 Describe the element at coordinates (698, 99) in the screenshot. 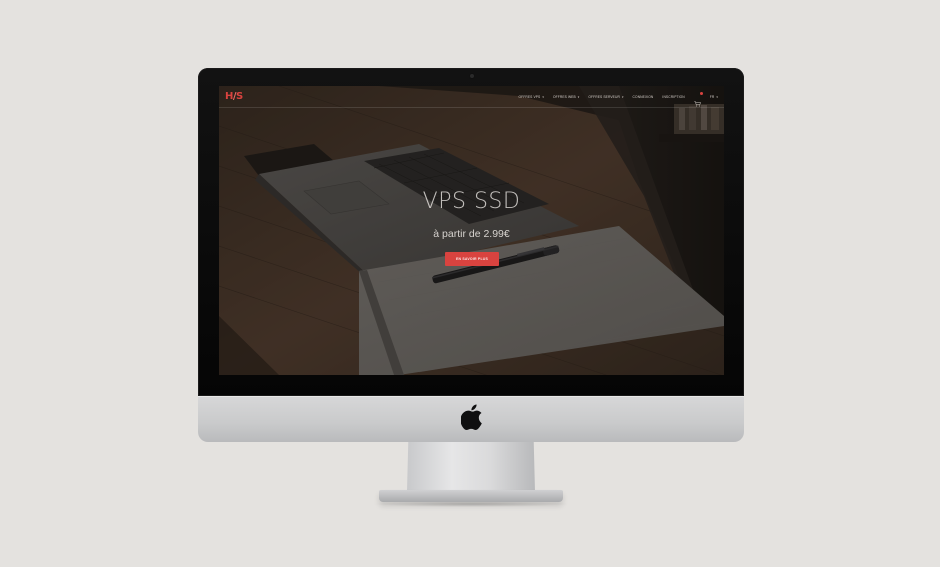

I see `shopping-cart-icon` at that location.